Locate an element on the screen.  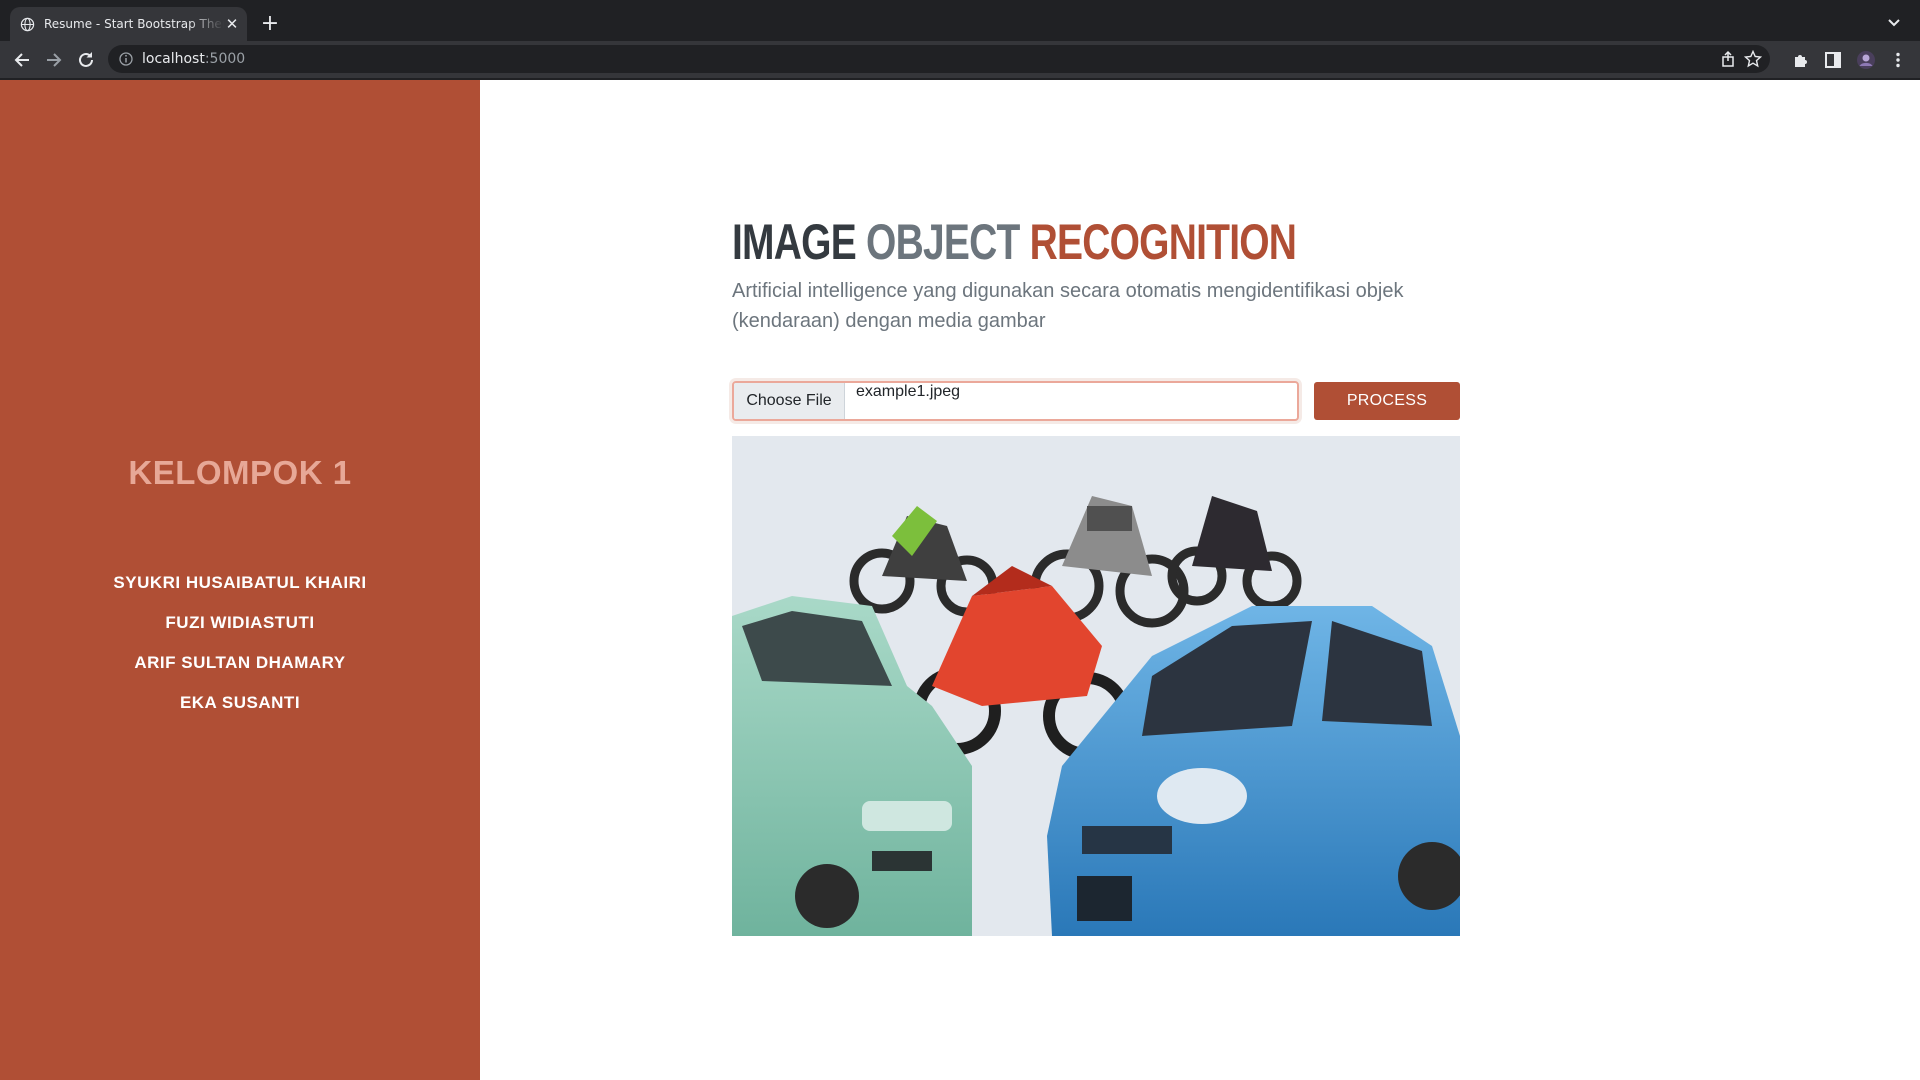
title-part-recognition: RECOGNITION is located at coordinates (1163, 242).